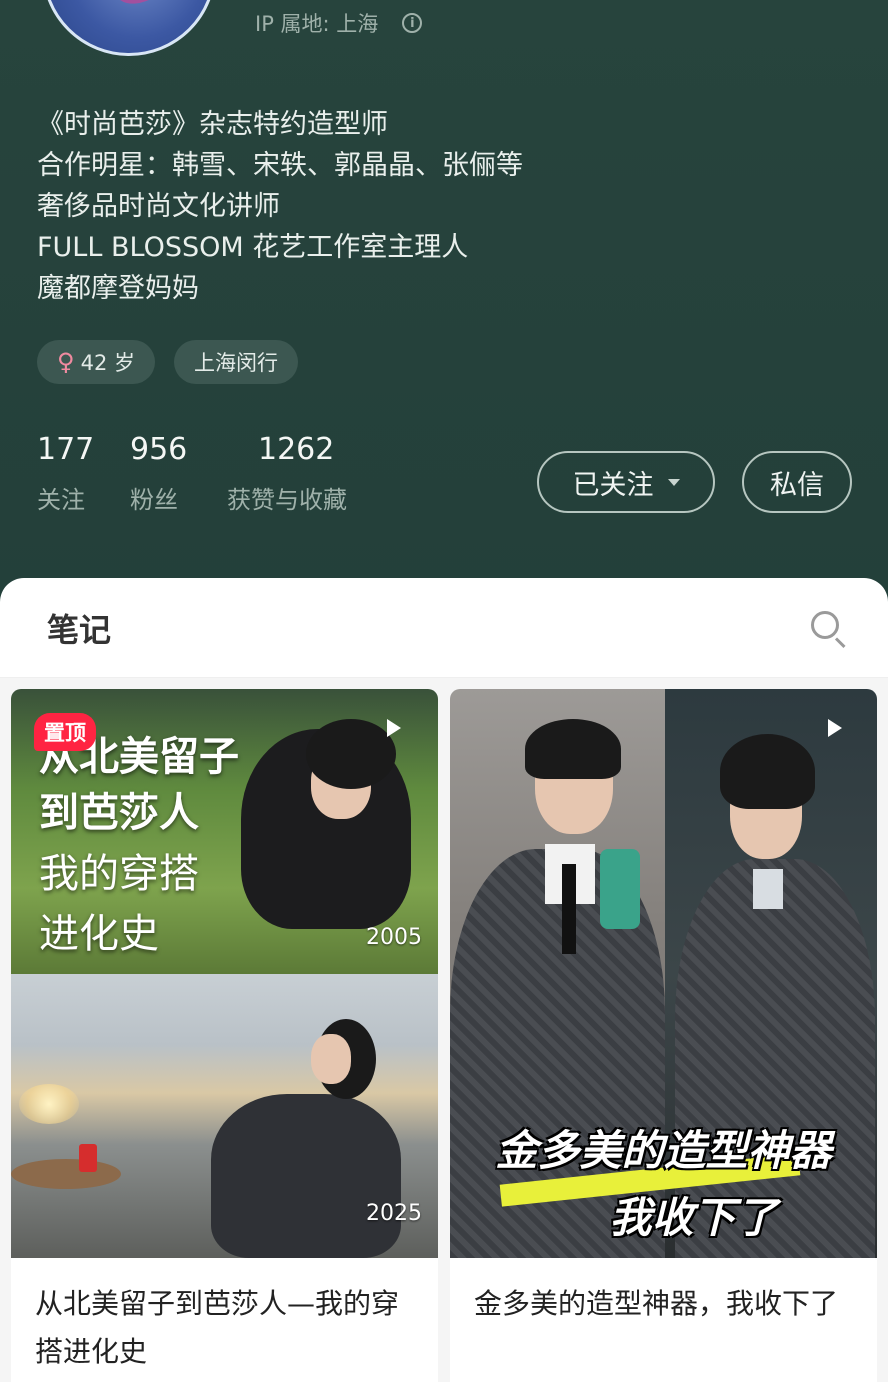 This screenshot has height=1382, width=888. What do you see at coordinates (317, 24) in the screenshot?
I see `ip-location: IP 属地: 上海` at bounding box center [317, 24].